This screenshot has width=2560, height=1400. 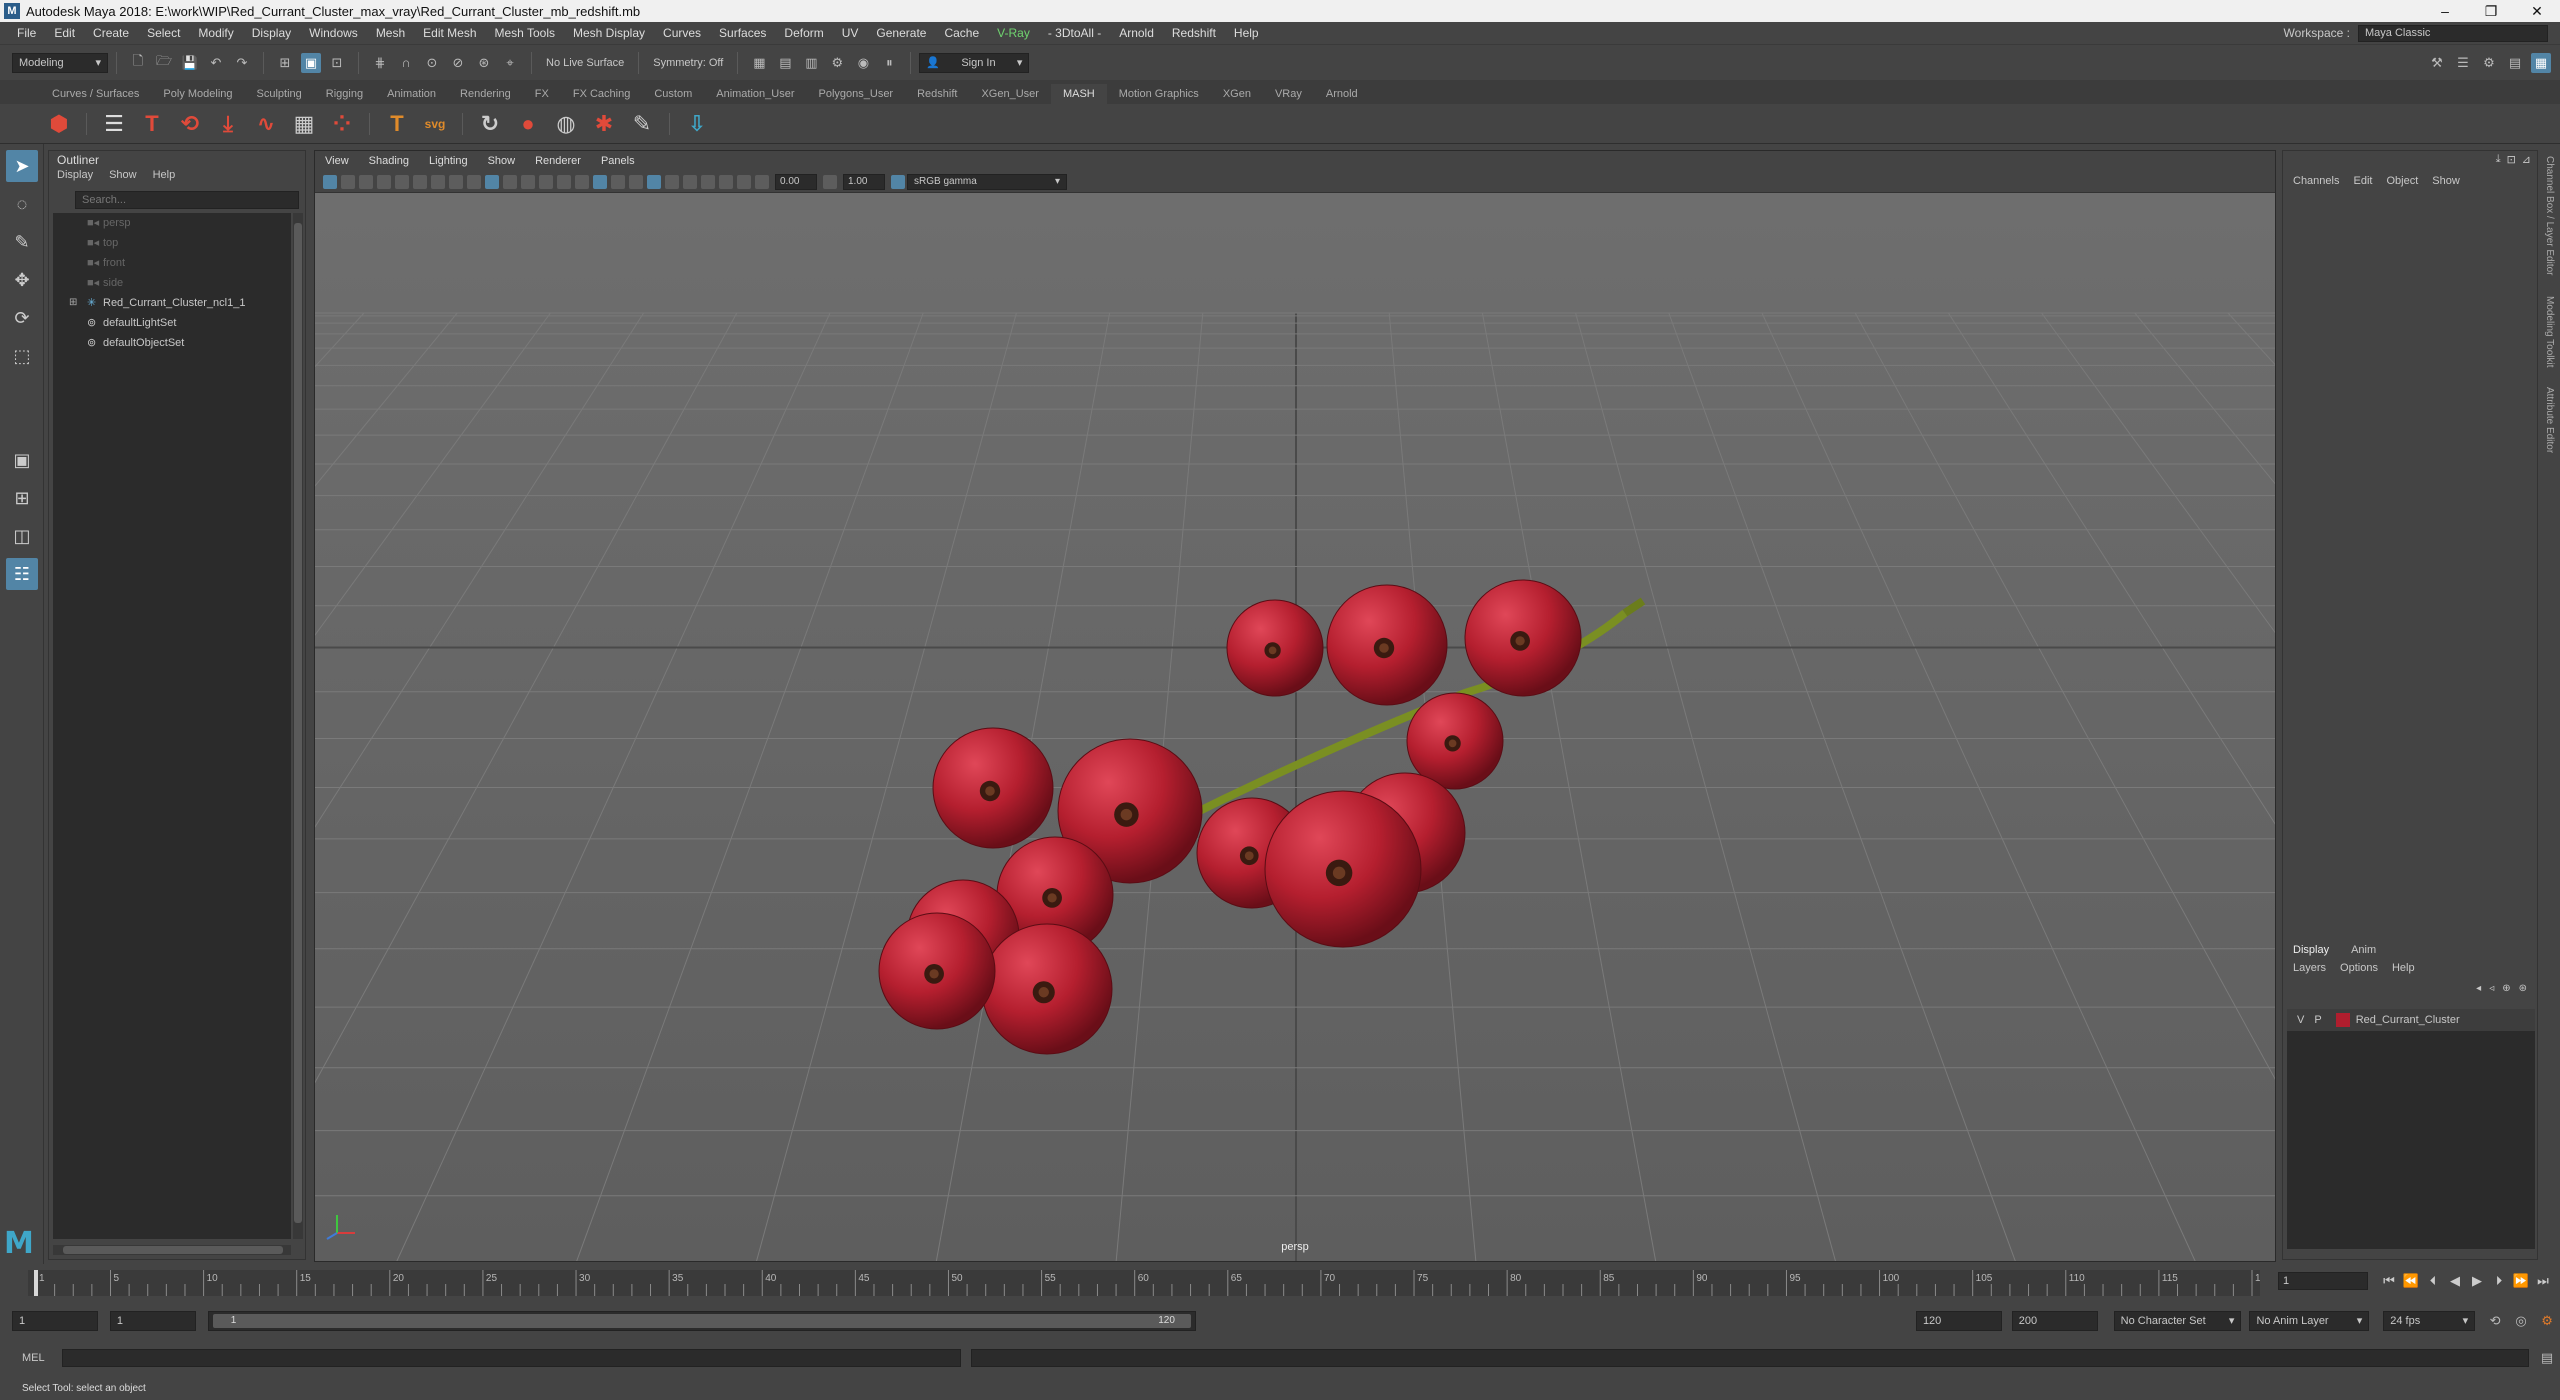 What do you see at coordinates (1342, 94) in the screenshot?
I see `shelf-tab-arnold: Arnold` at bounding box center [1342, 94].